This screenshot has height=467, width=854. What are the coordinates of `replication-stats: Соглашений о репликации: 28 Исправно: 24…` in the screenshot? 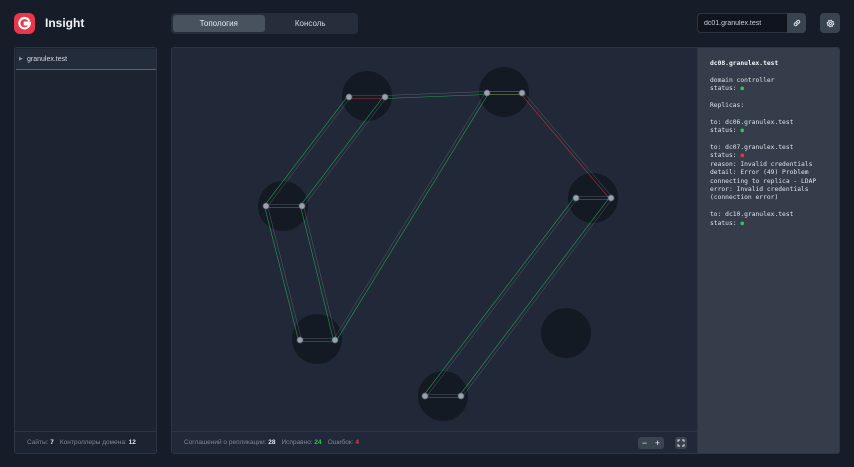 It's located at (434, 442).